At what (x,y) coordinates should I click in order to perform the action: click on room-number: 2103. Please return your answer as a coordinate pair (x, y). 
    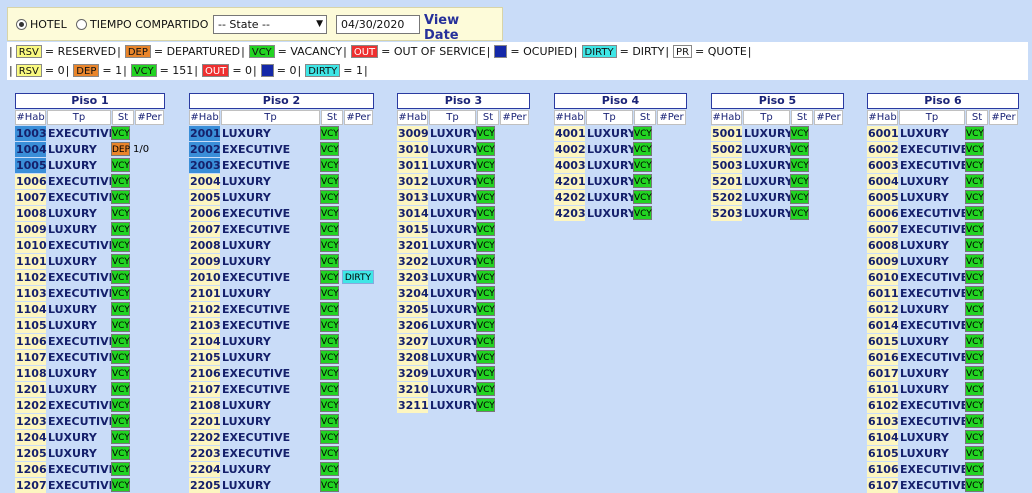
    Looking at the image, I should click on (205, 325).